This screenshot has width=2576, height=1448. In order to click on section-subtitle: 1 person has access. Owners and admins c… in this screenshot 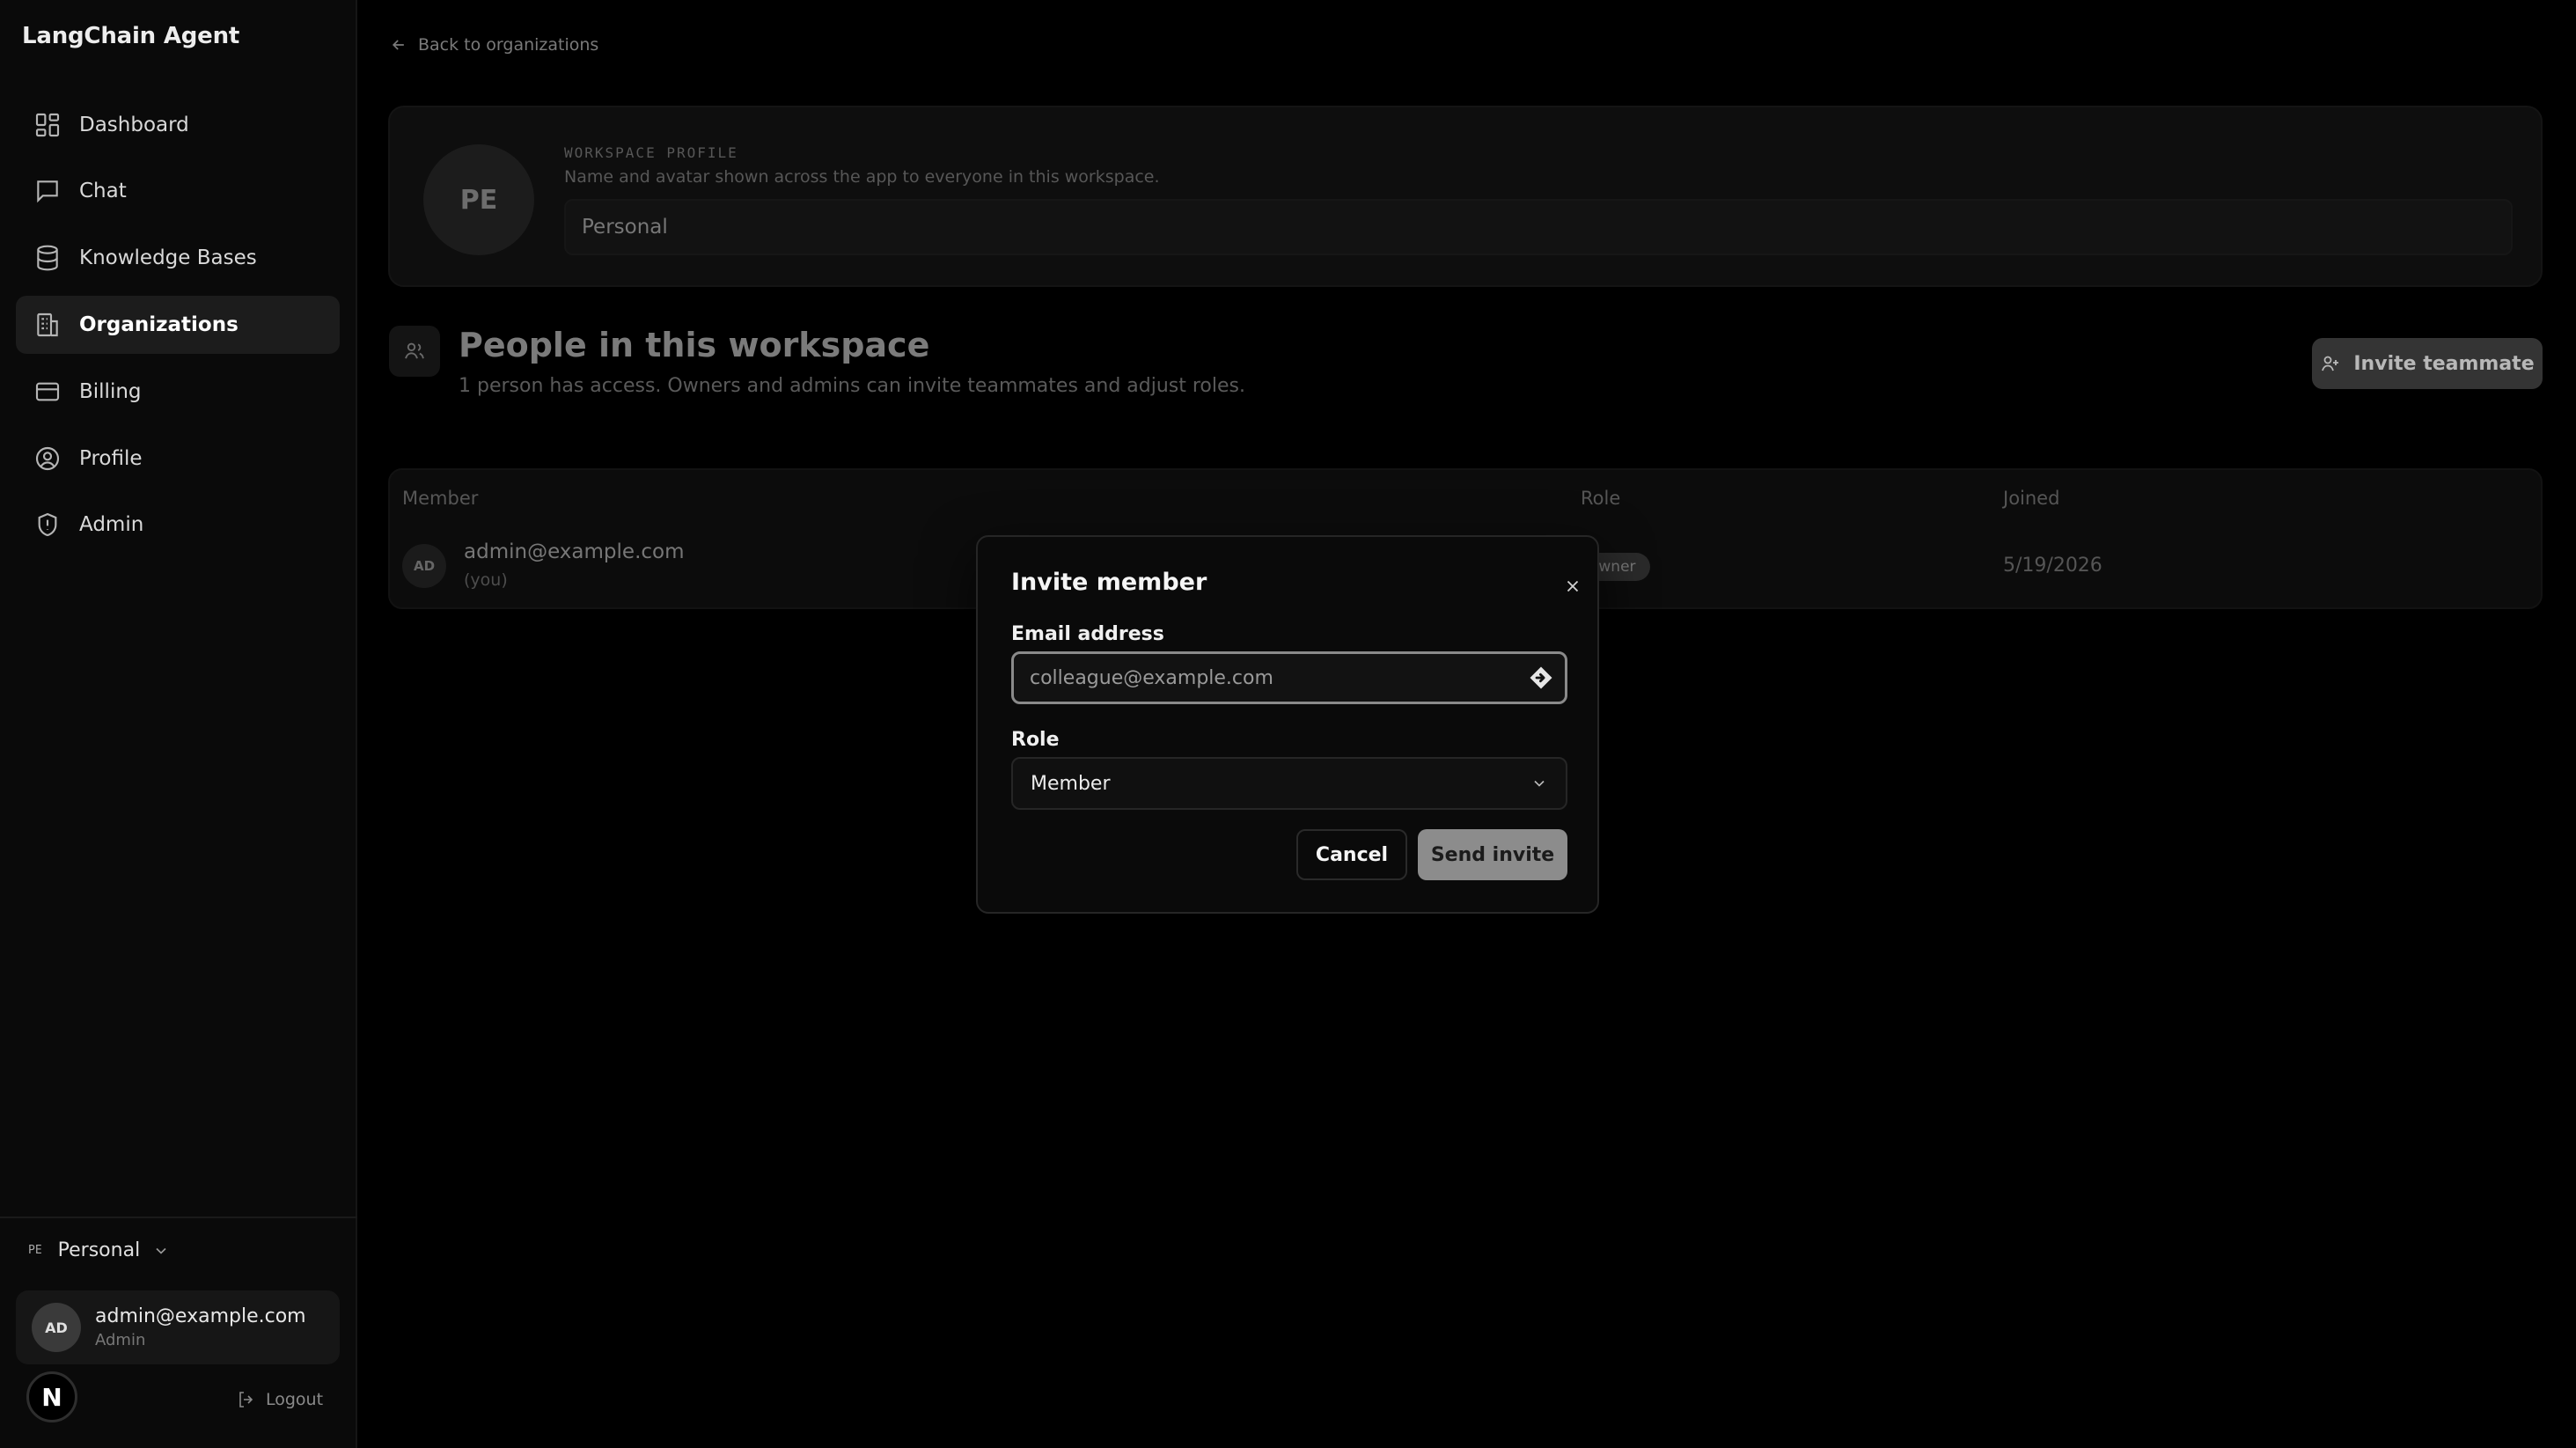, I will do `click(852, 386)`.